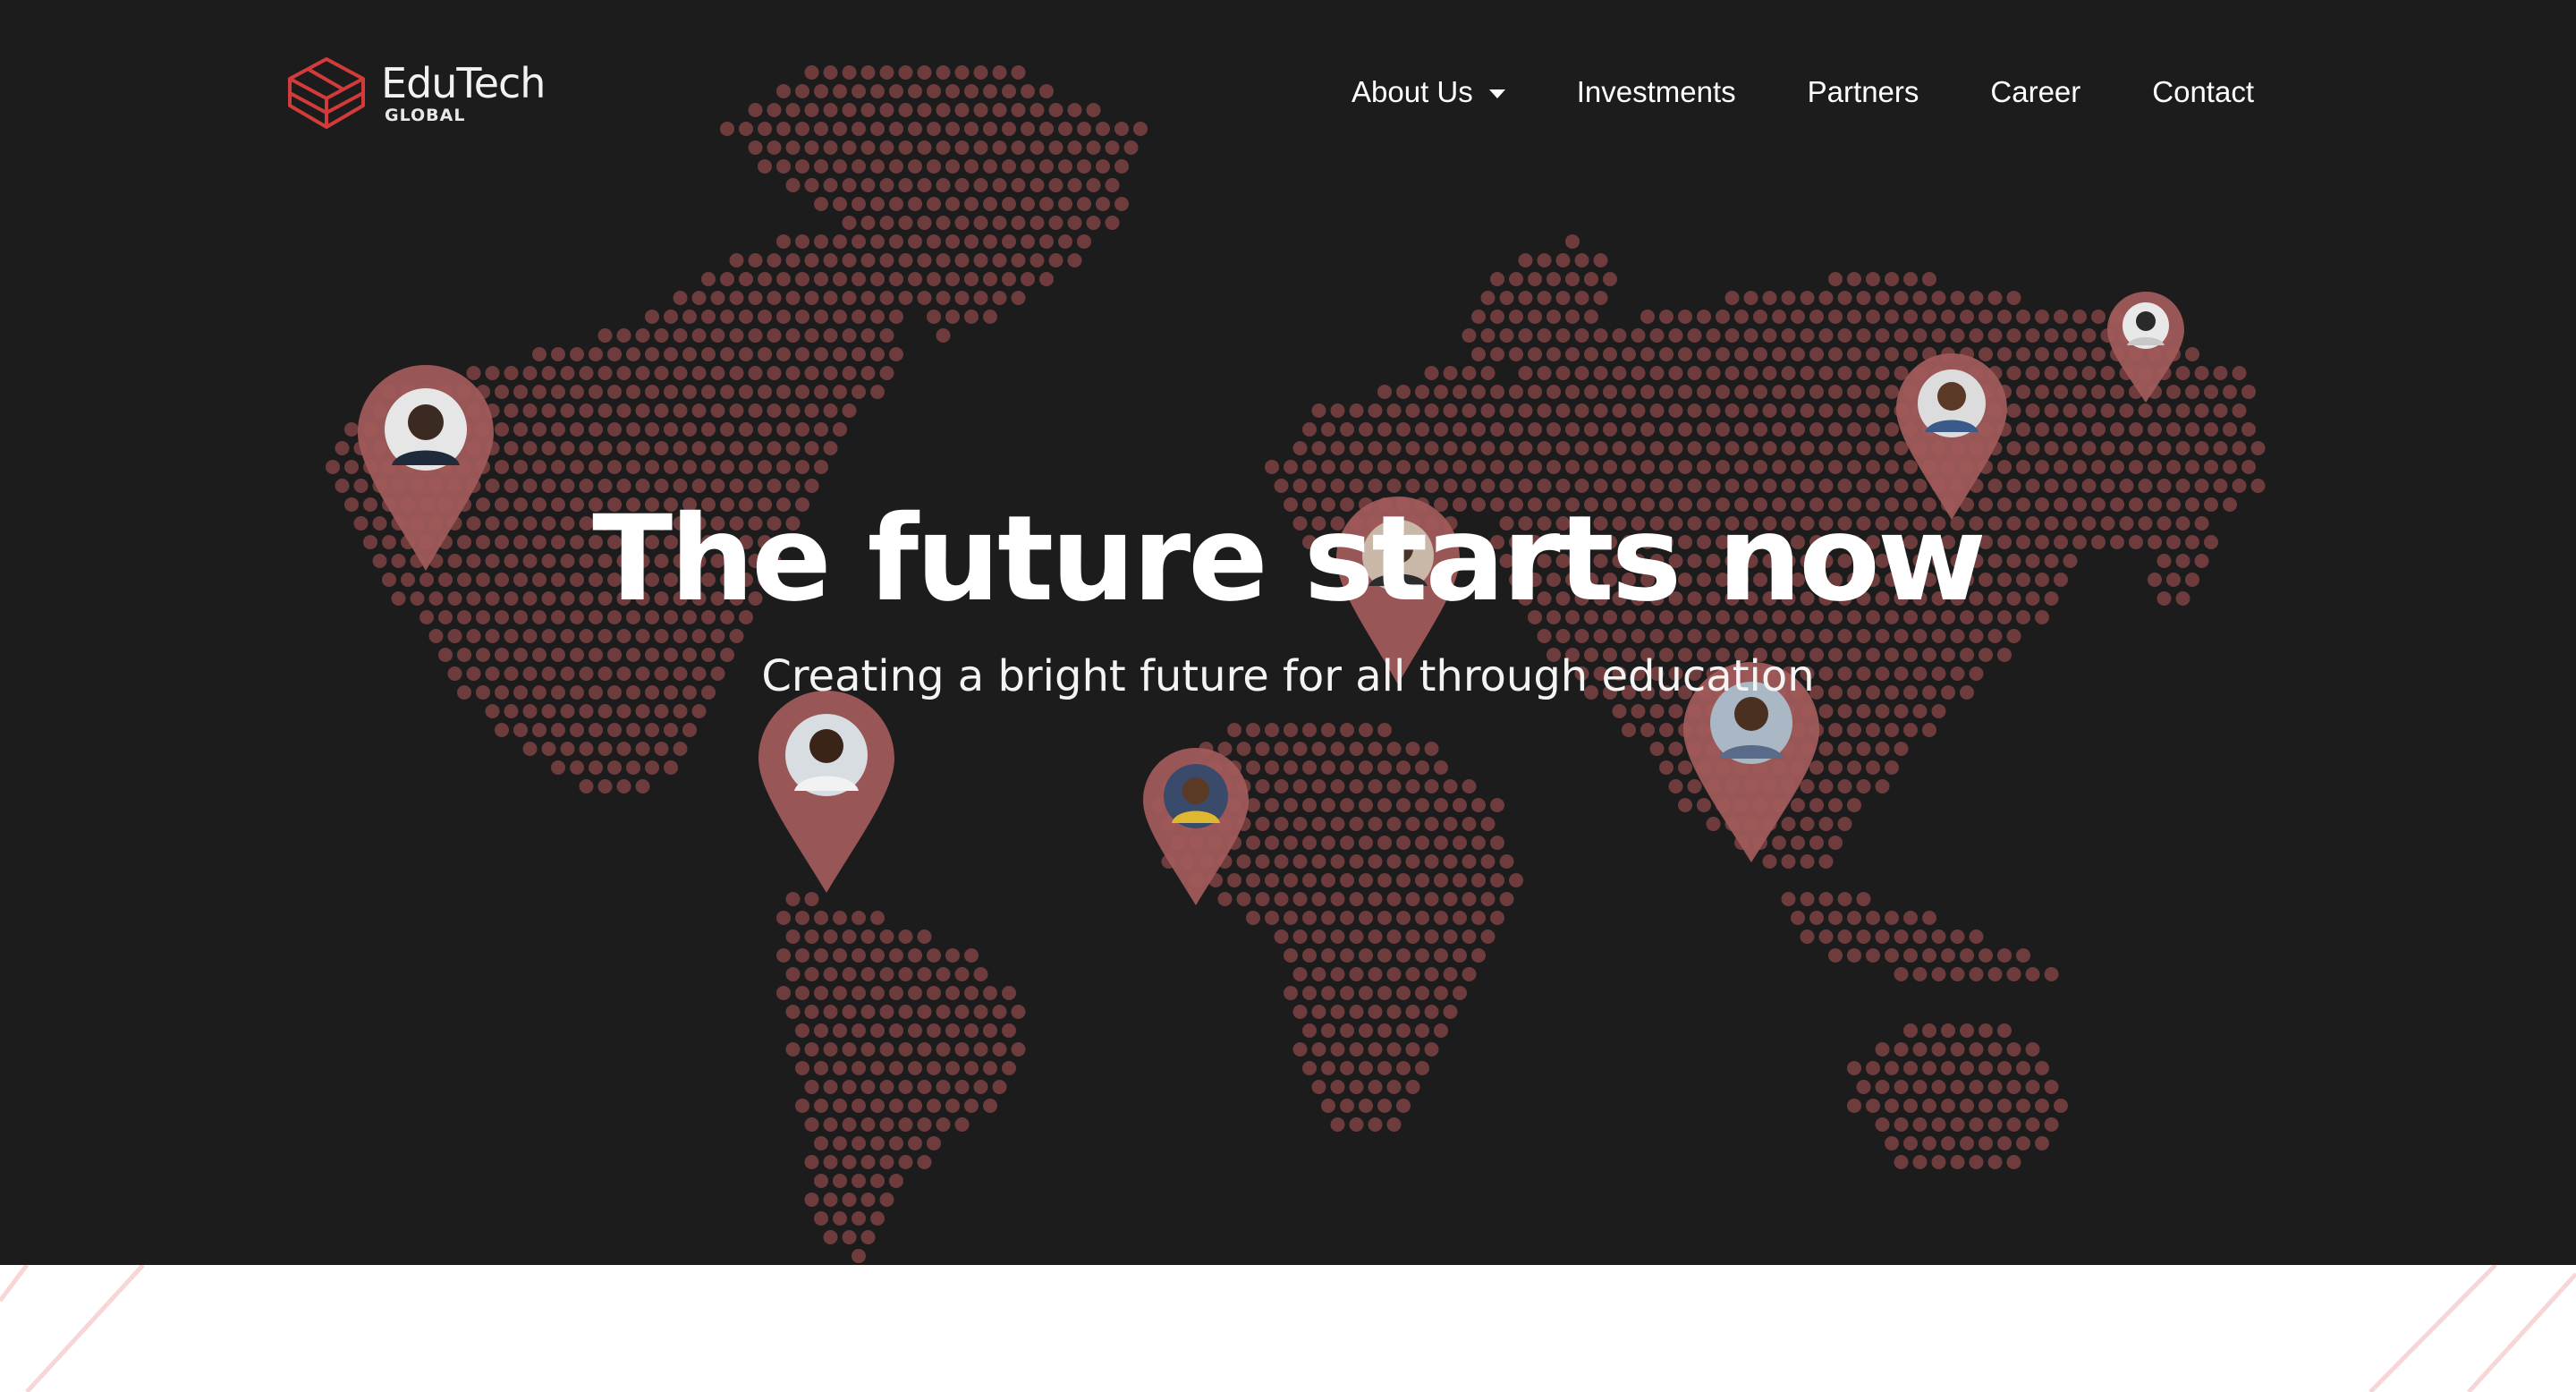 The image size is (2576, 1392). Describe the element at coordinates (2203, 92) in the screenshot. I see `nav-contact: Contact` at that location.